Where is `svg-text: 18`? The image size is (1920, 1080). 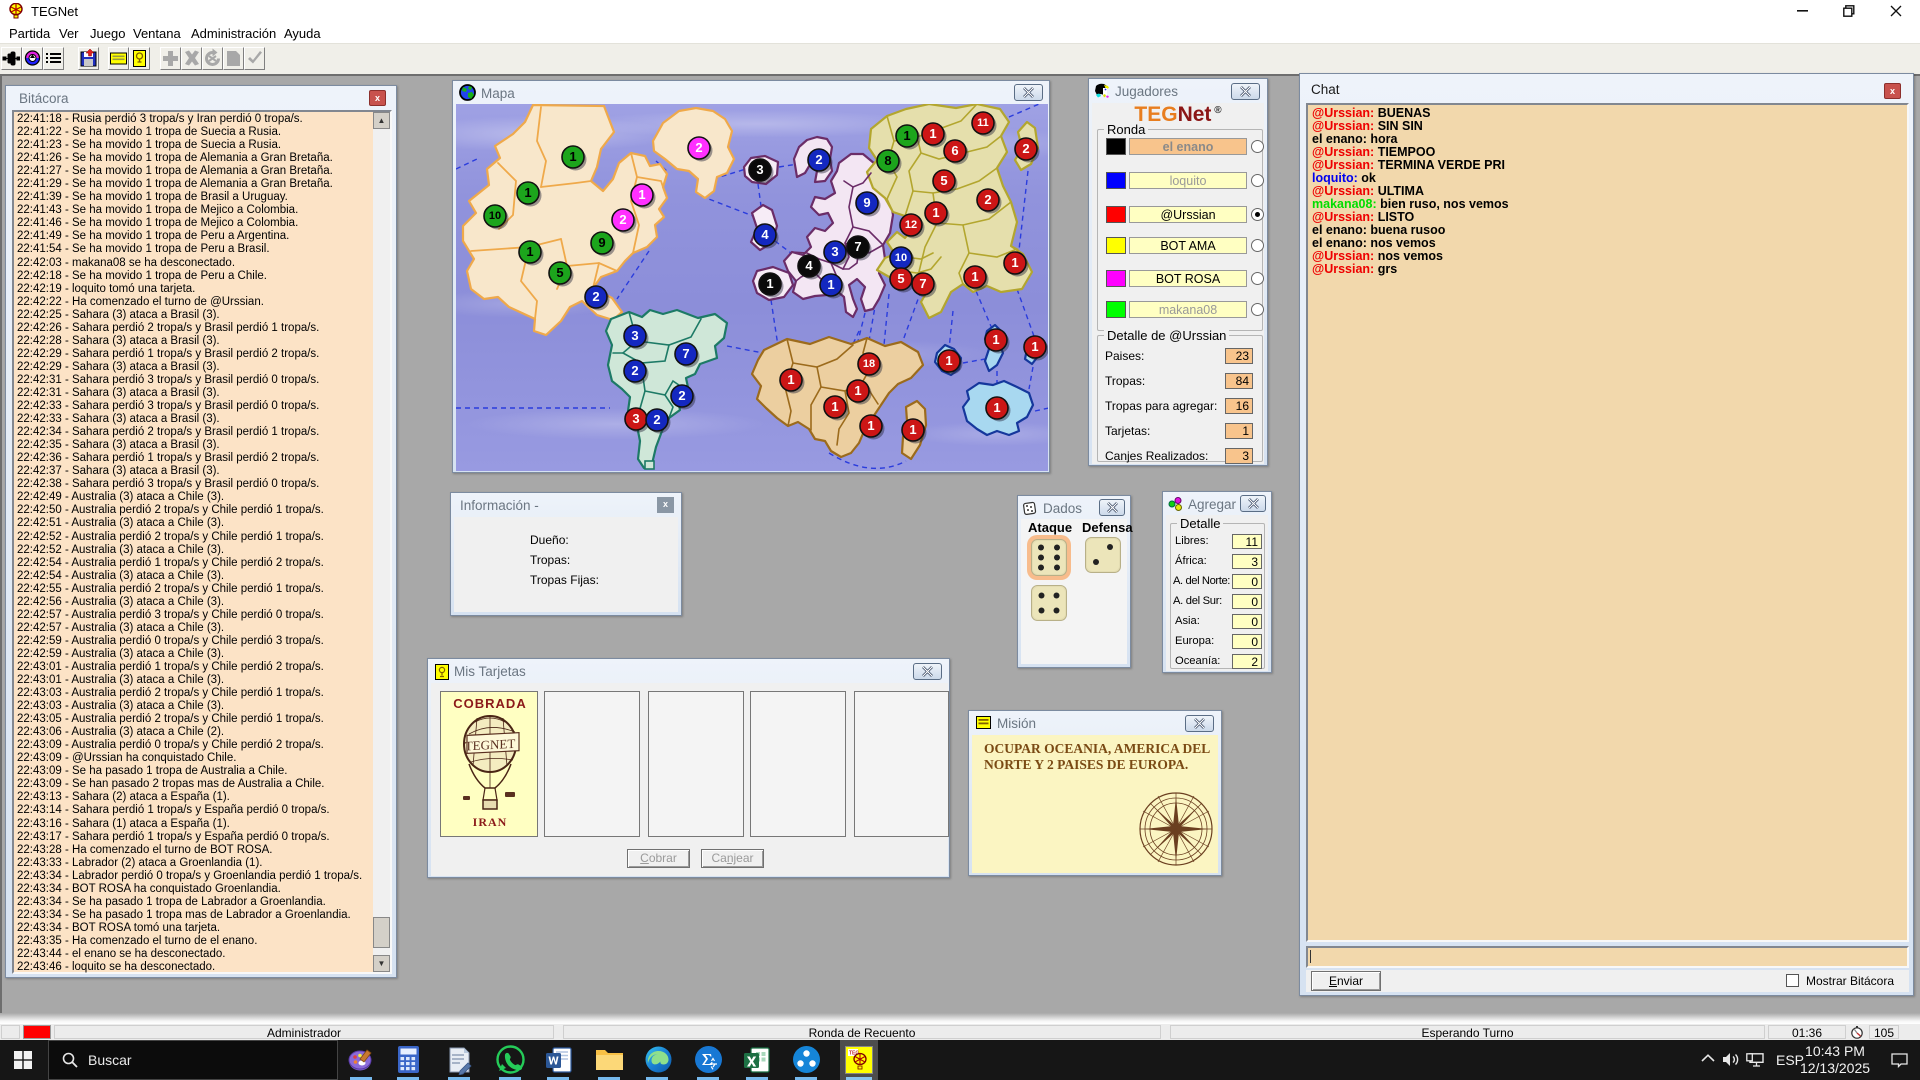
svg-text: 18 is located at coordinates (869, 364).